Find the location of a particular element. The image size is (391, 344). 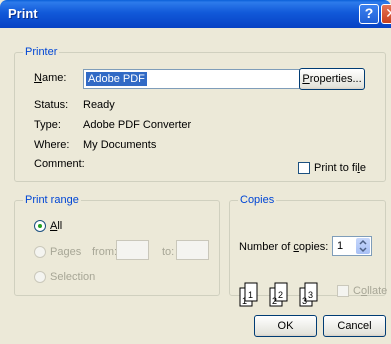

status-value: Ready is located at coordinates (99, 105).